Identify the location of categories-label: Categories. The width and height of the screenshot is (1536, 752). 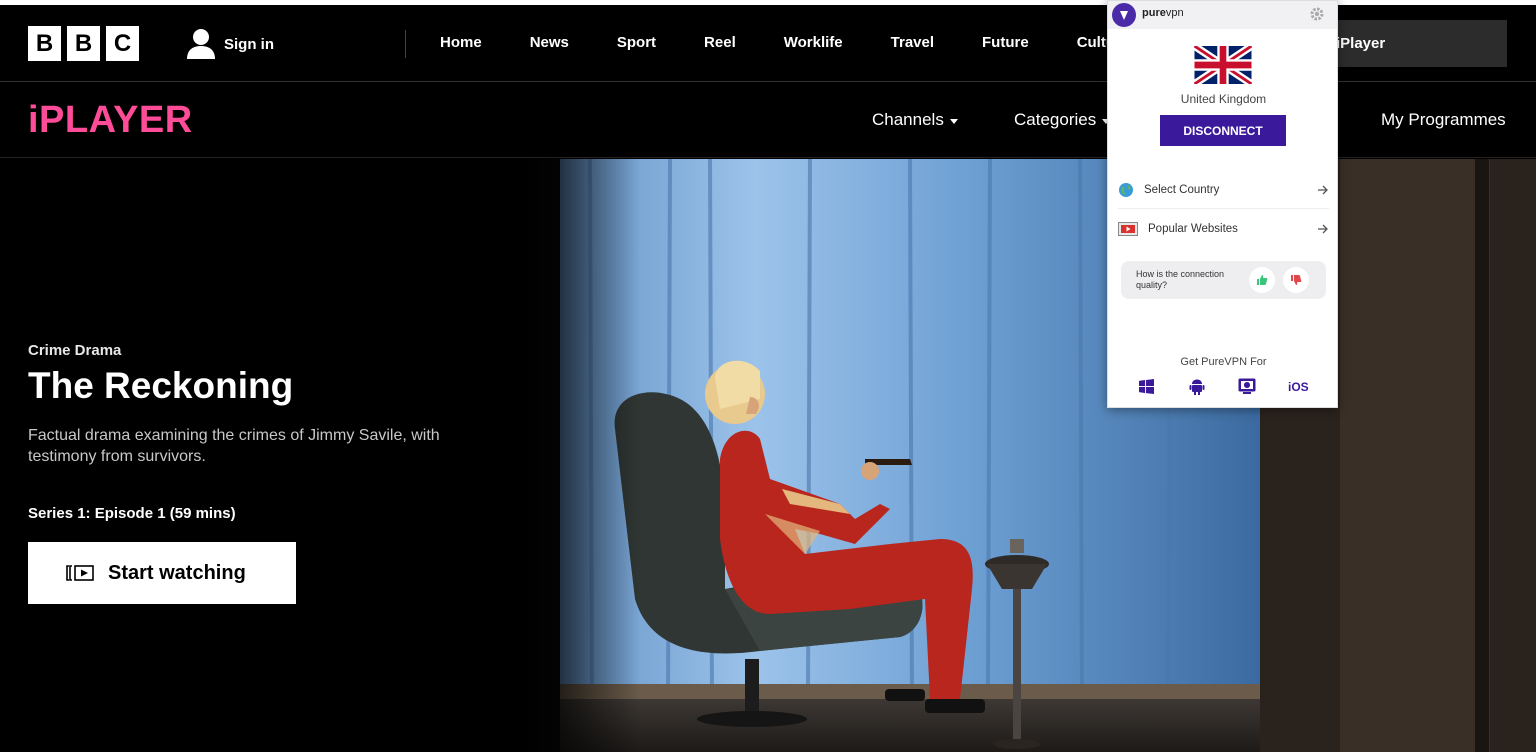
(1055, 119).